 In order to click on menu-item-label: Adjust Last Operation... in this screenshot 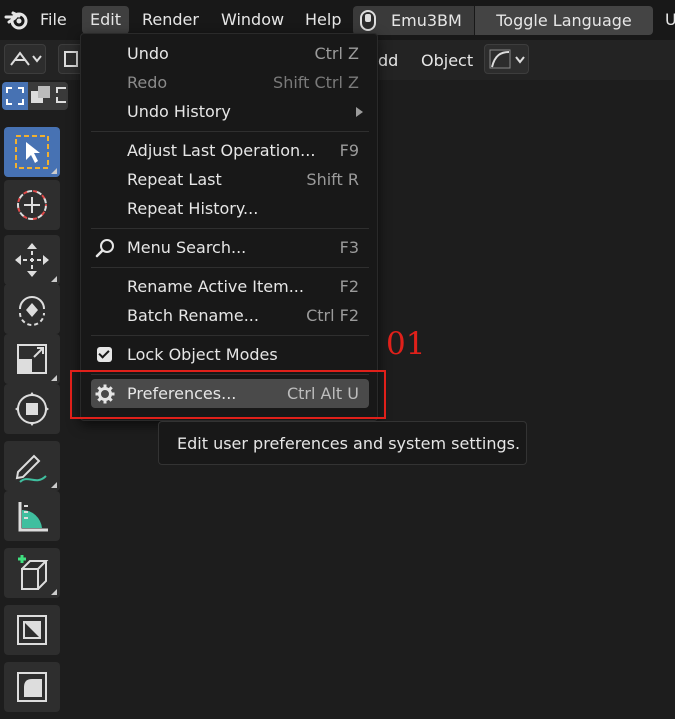, I will do `click(221, 150)`.